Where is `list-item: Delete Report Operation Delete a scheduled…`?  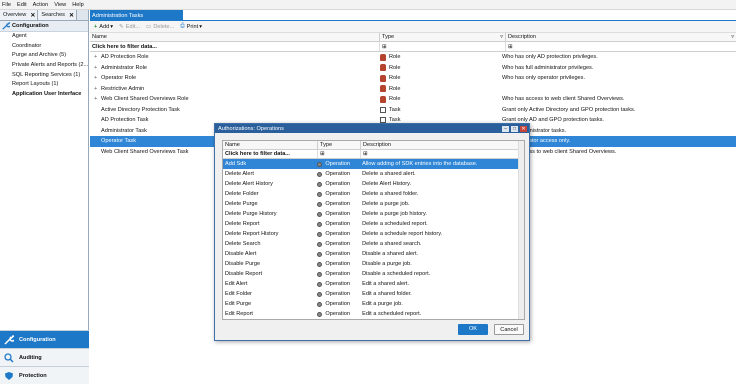
list-item: Delete Report Operation Delete a scheduled… is located at coordinates (373, 224).